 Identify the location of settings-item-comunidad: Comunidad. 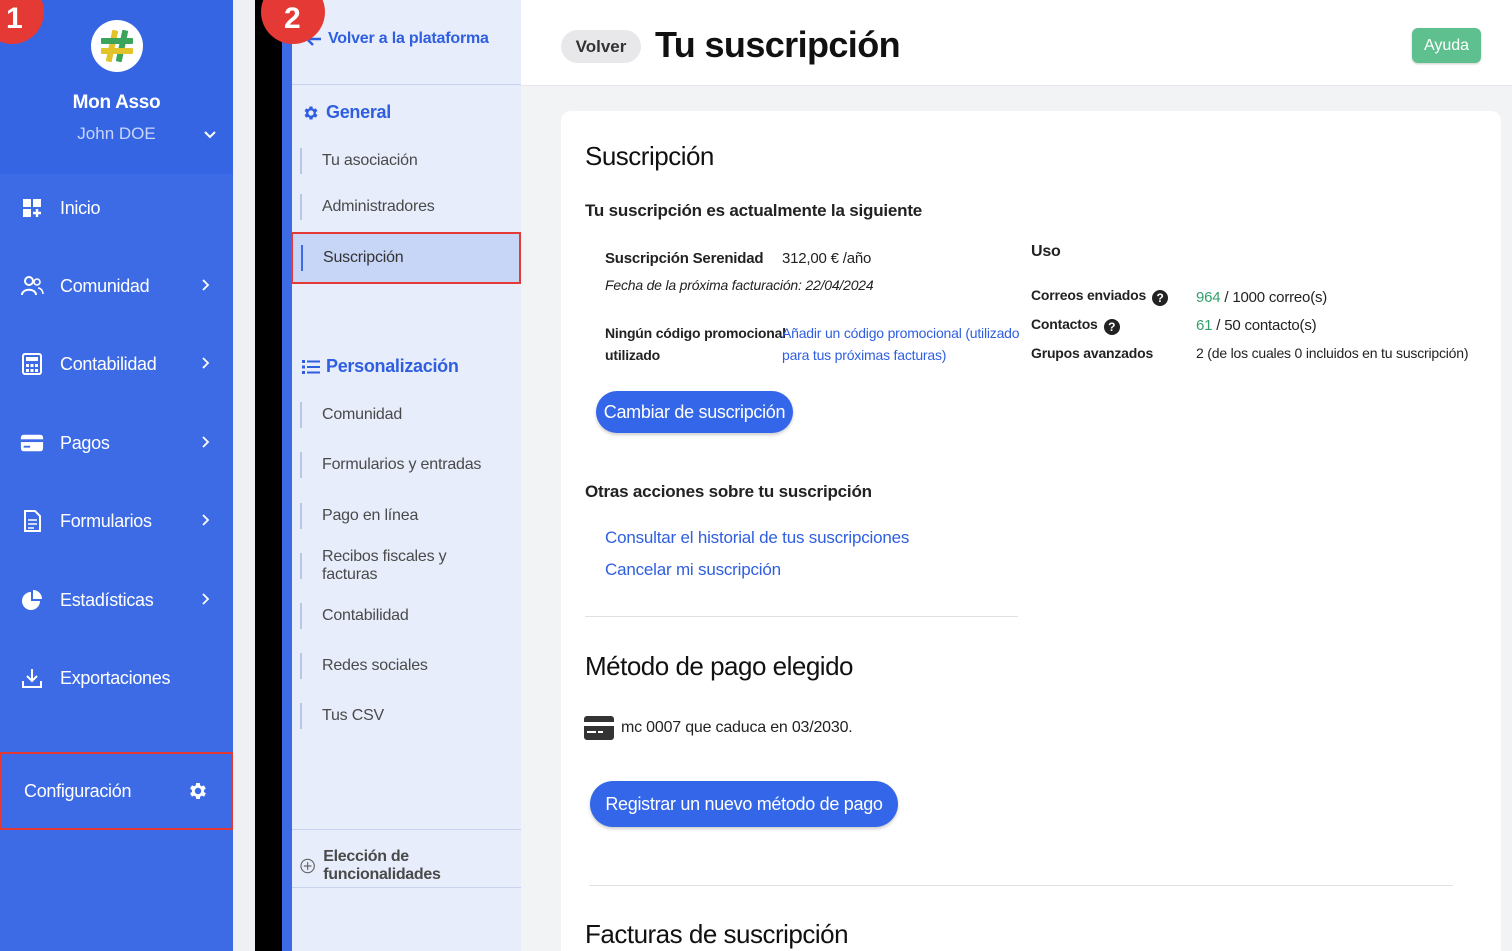
(400, 415).